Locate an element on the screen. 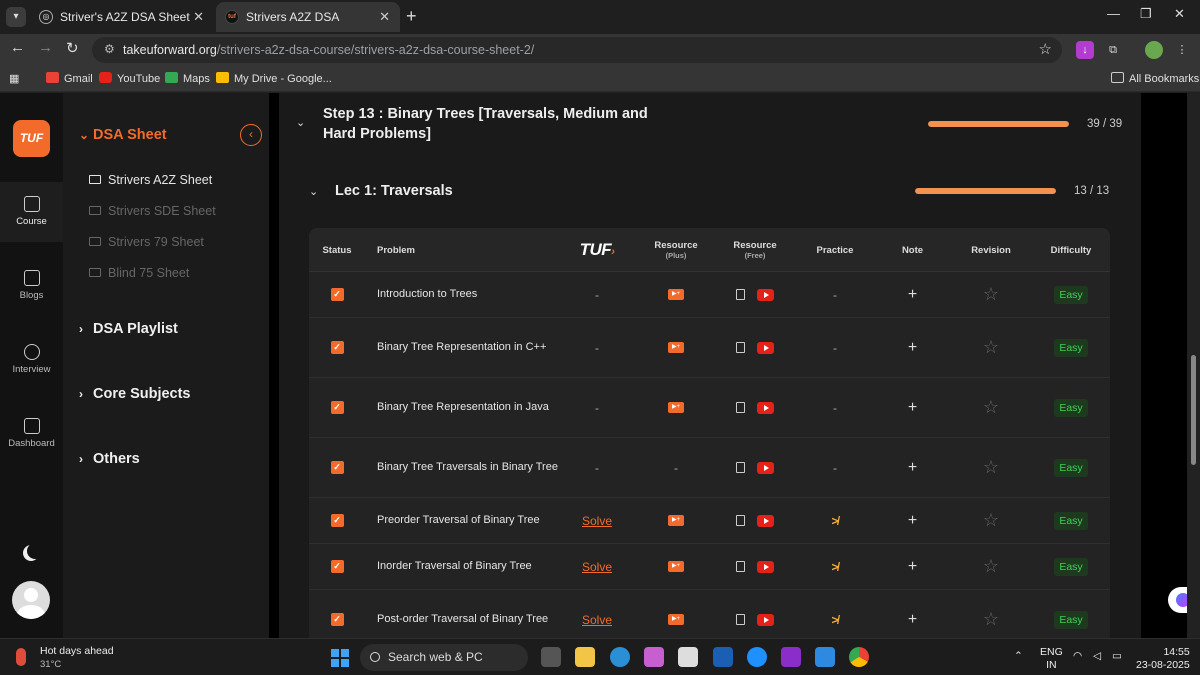 The image size is (1200, 675). tray-chevron-icon: ⌃ is located at coordinates (1018, 656).